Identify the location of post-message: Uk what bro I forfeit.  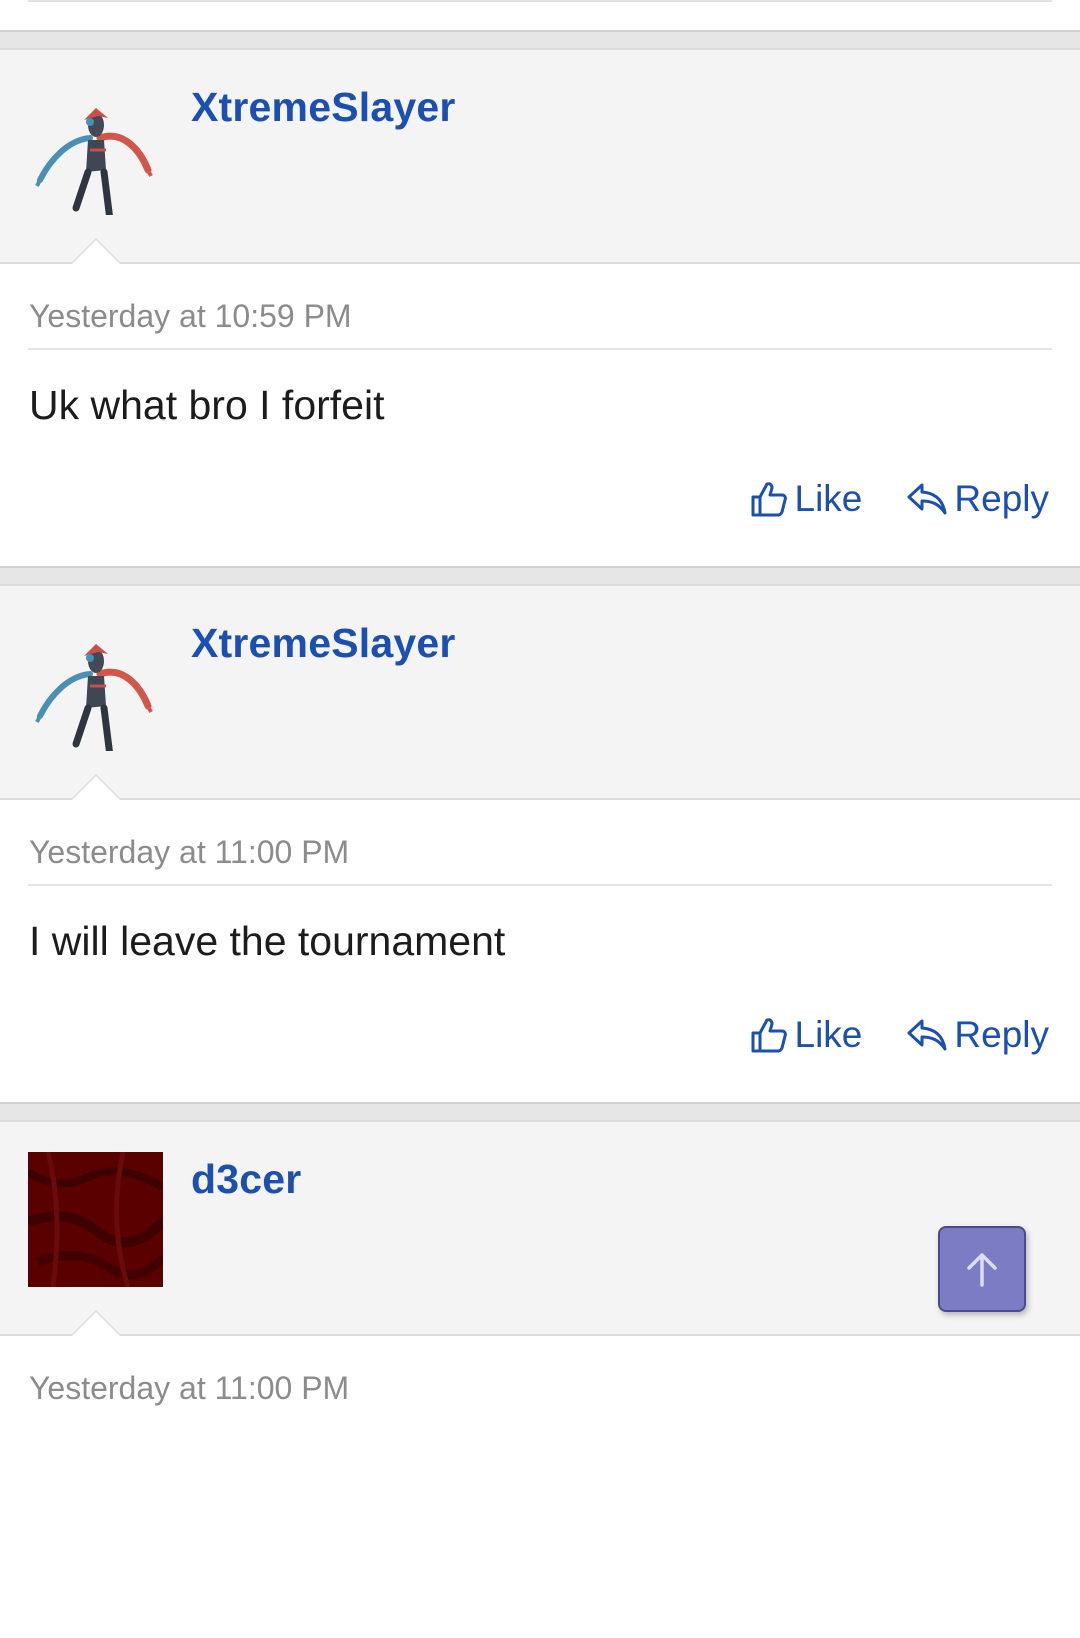
(207, 405).